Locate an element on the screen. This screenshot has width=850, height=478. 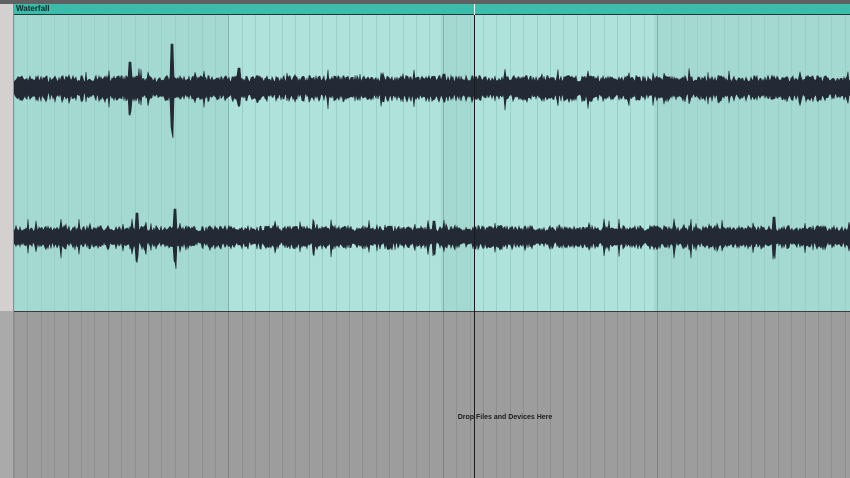
drop-lane-gutter is located at coordinates (6, 394).